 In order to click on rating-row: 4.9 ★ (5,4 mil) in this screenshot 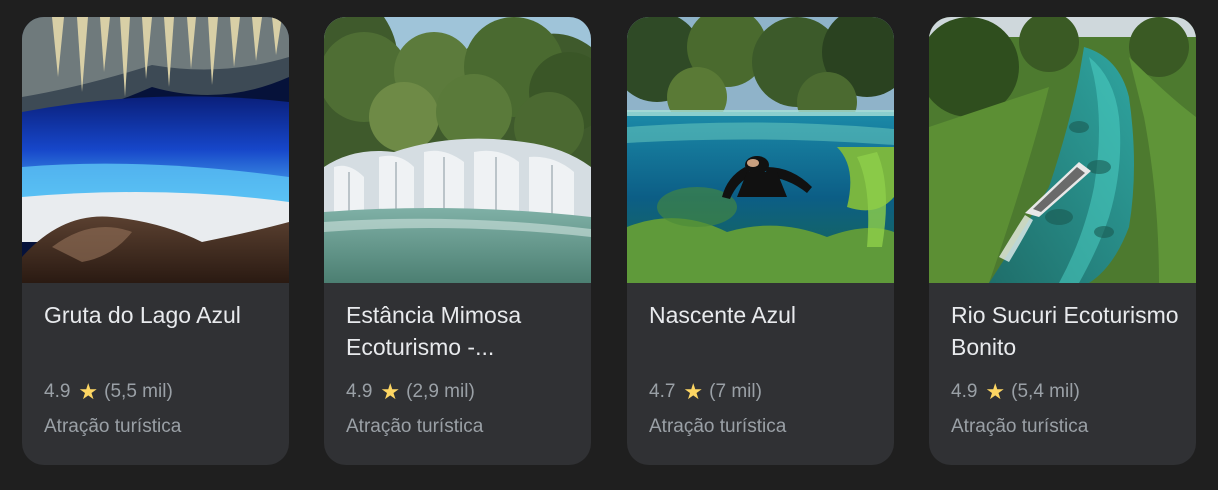, I will do `click(1015, 392)`.